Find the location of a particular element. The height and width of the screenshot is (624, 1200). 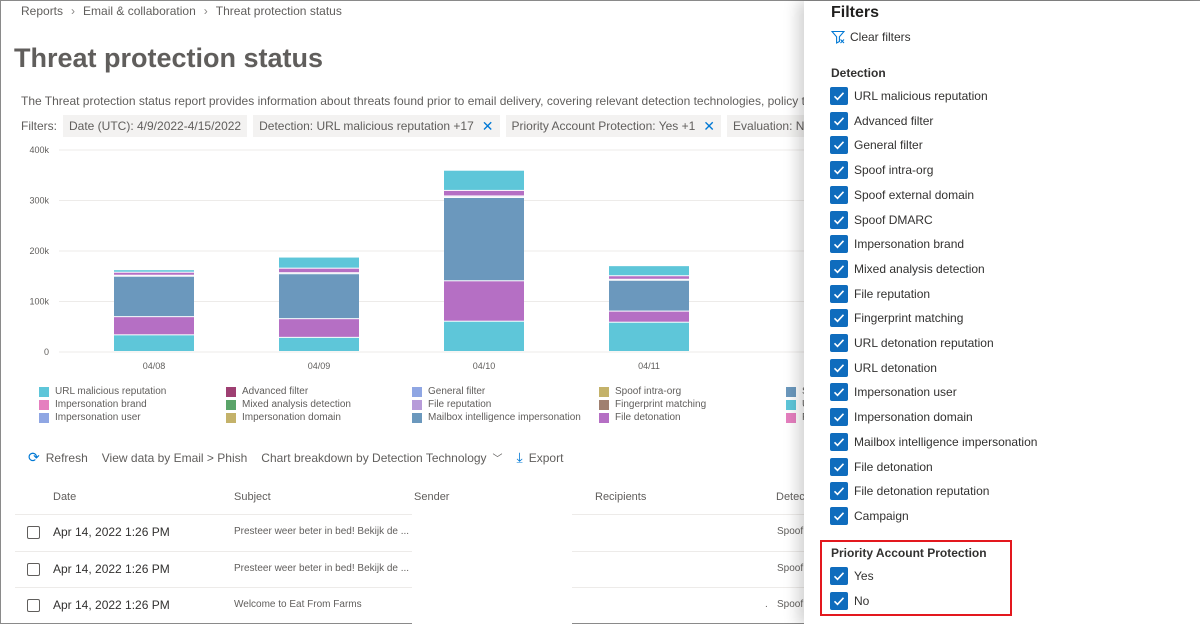

detection-option: Advanced filter is located at coordinates (881, 120).